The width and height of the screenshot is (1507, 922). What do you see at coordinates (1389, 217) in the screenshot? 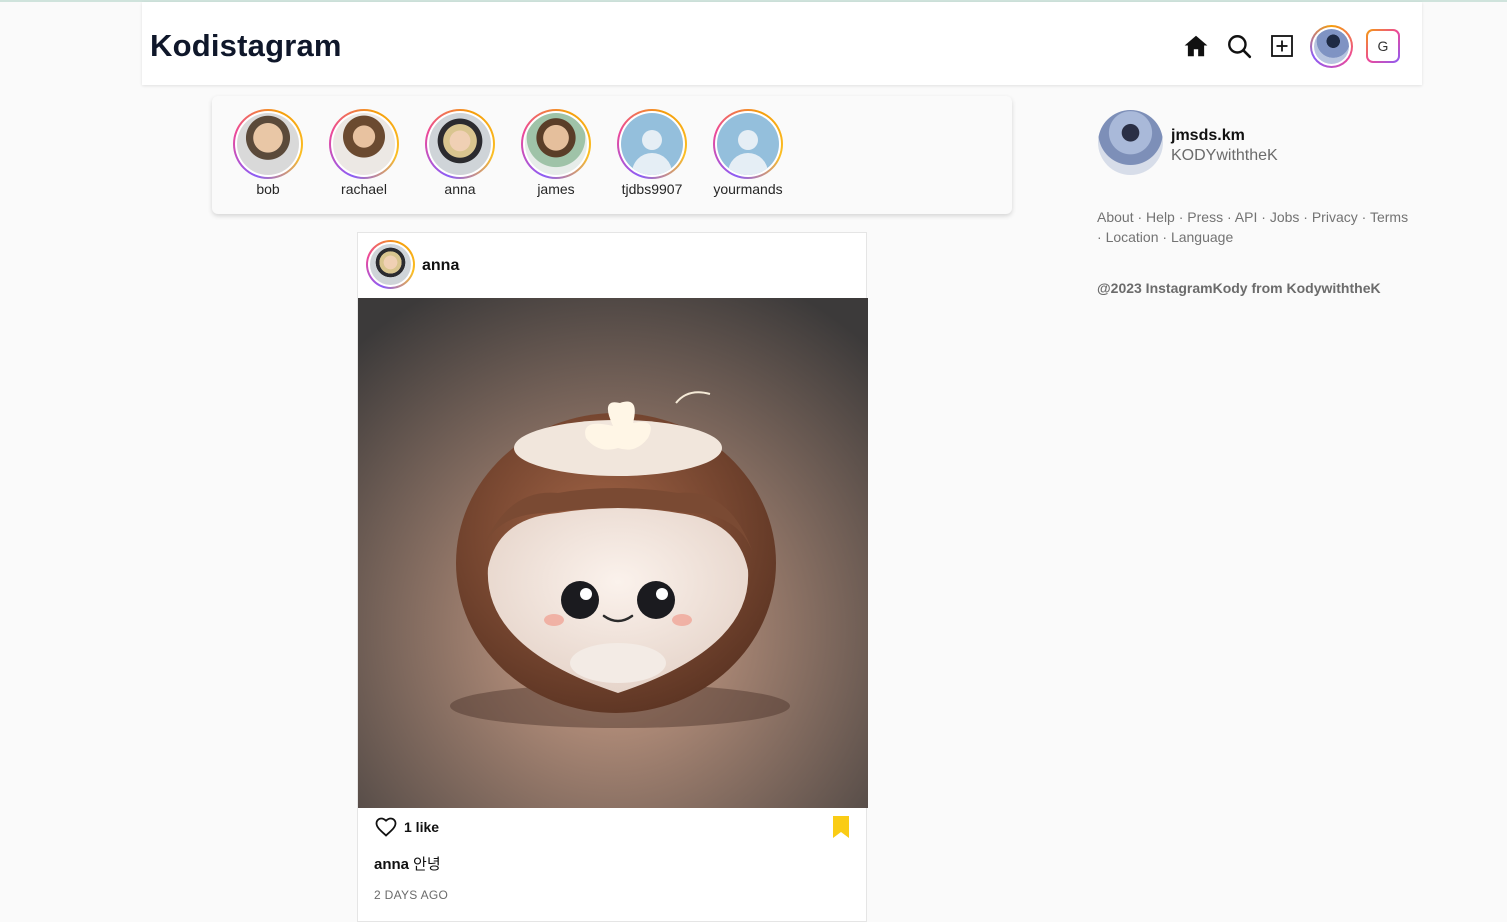
I see `footer-link-terms: Terms` at bounding box center [1389, 217].